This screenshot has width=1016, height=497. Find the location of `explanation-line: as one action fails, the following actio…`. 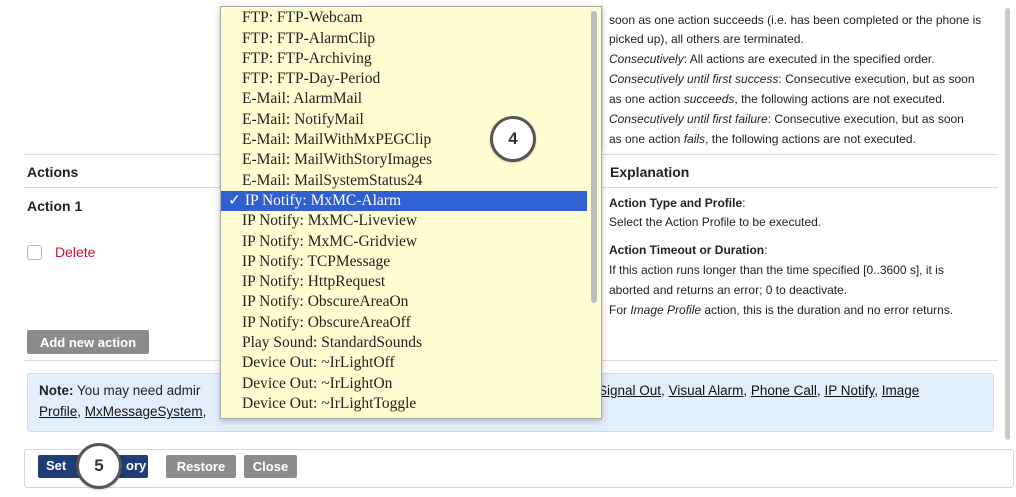

explanation-line: as one action fails, the following actio… is located at coordinates (762, 139).